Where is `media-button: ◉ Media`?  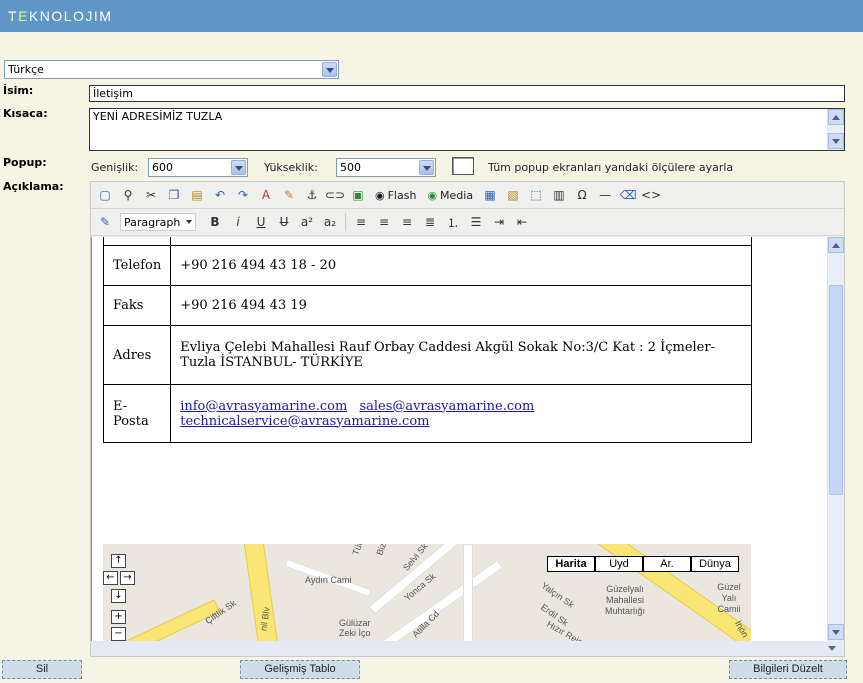 media-button: ◉ Media is located at coordinates (450, 195).